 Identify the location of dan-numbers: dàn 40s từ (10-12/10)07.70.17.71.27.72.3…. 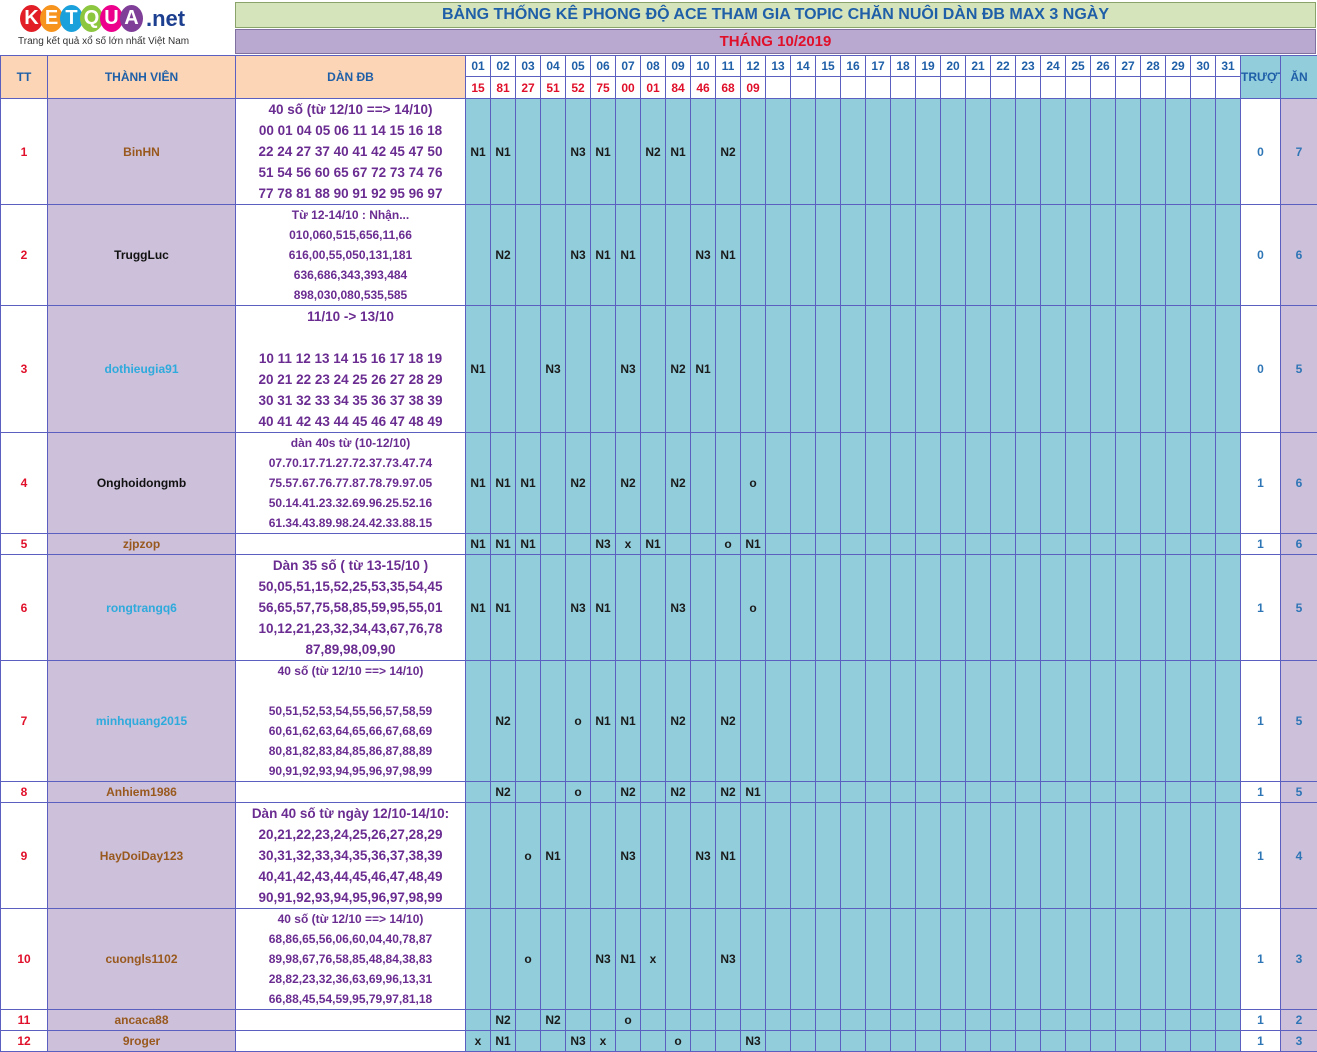
(351, 483).